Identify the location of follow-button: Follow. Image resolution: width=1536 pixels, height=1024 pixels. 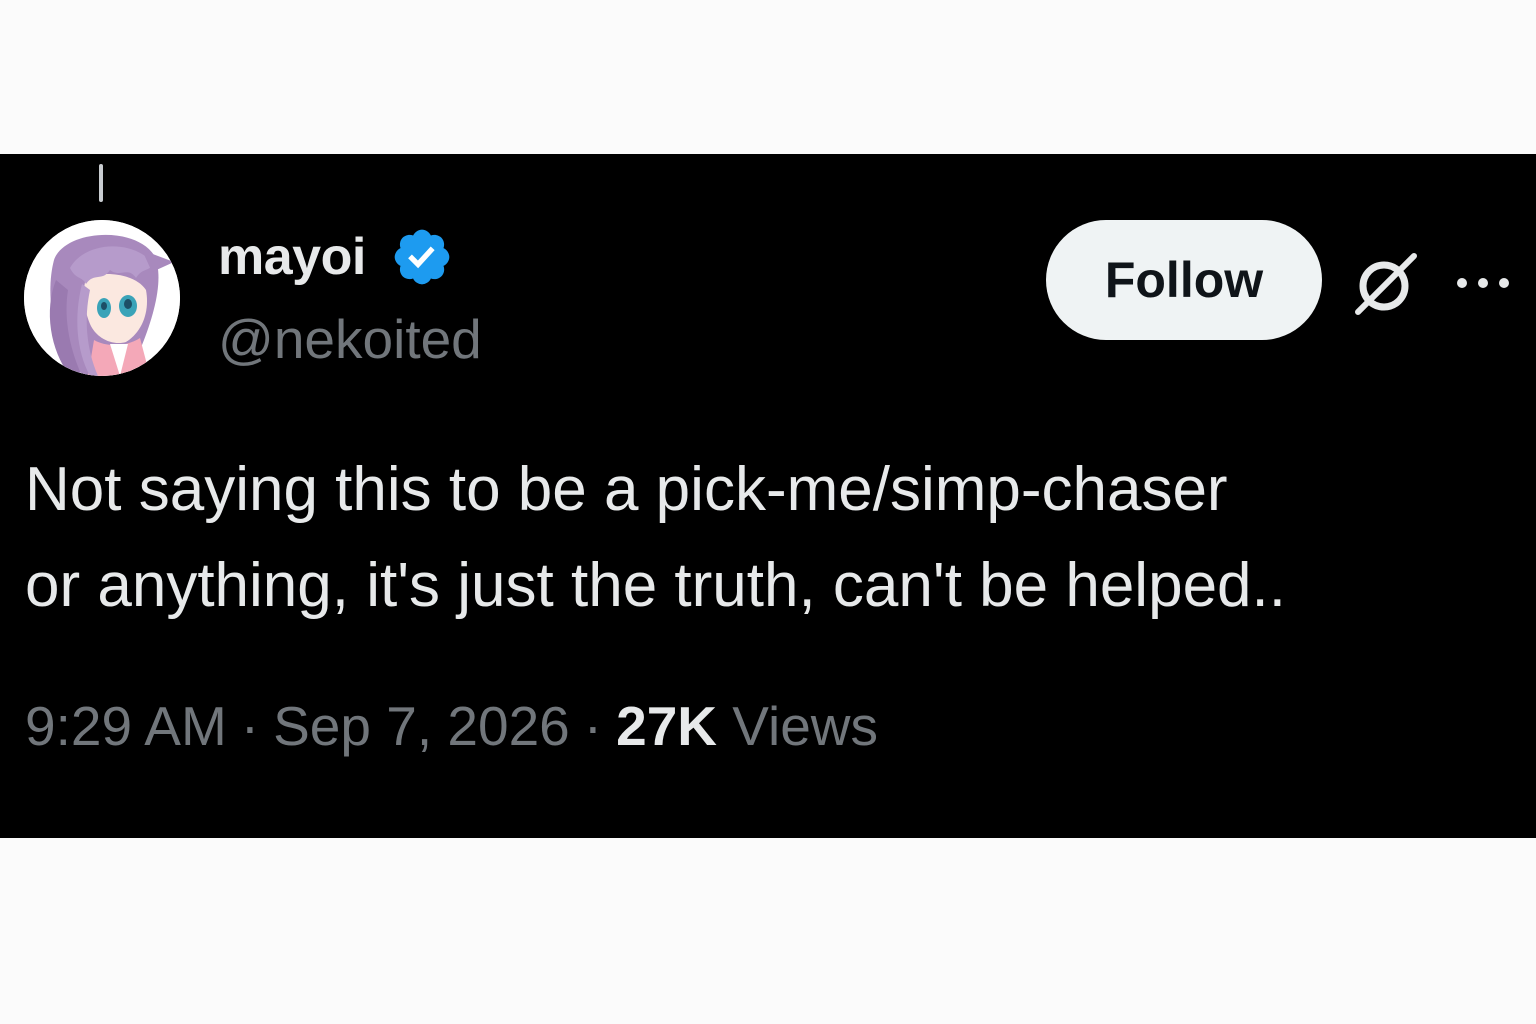
(1184, 280).